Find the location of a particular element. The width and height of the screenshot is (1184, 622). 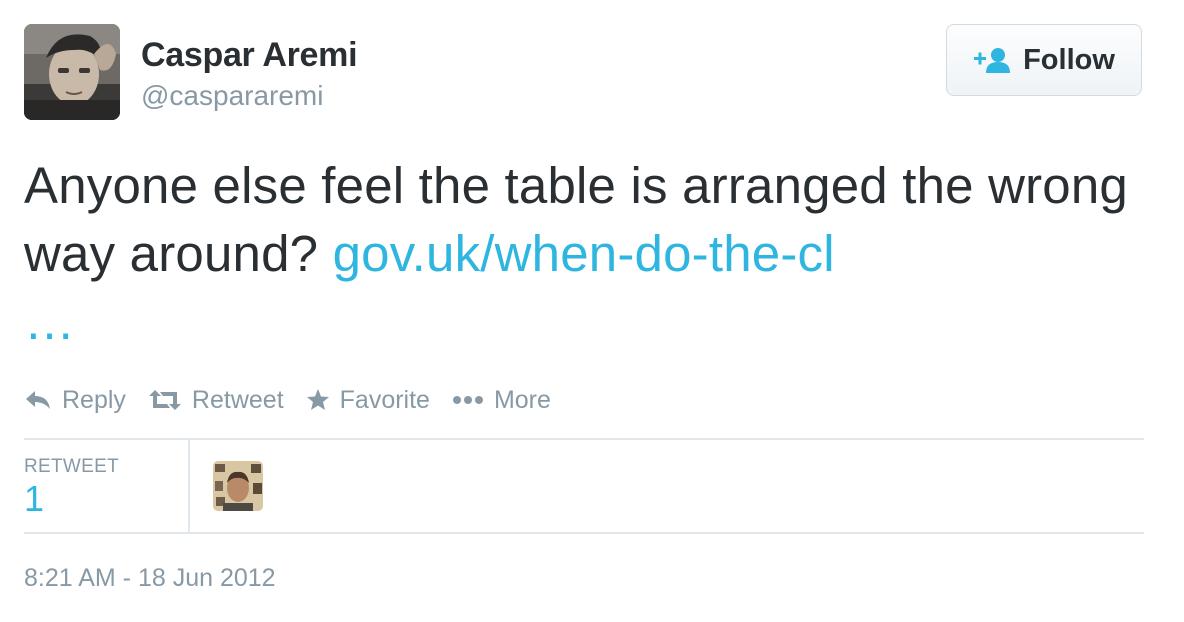

add-user-icon is located at coordinates (992, 60).